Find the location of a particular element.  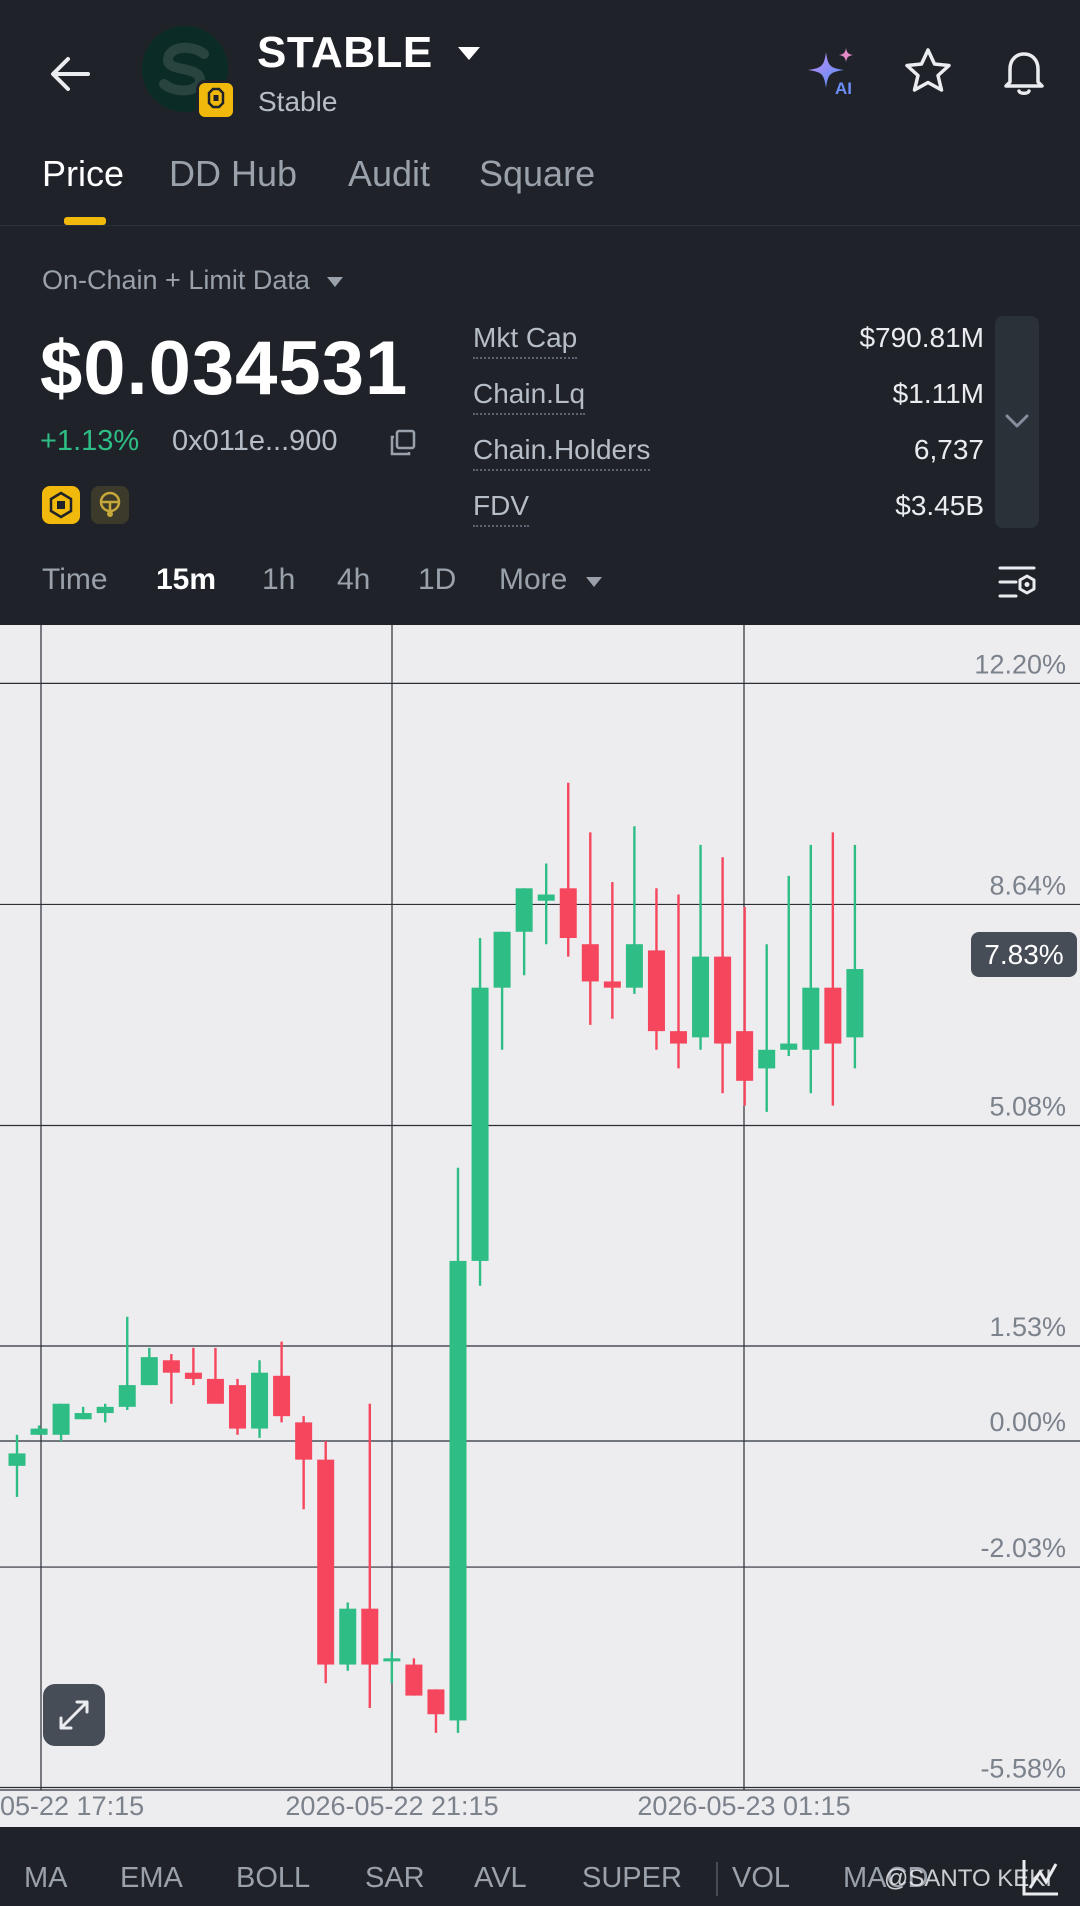

current-price: $0.034531 is located at coordinates (224, 368).